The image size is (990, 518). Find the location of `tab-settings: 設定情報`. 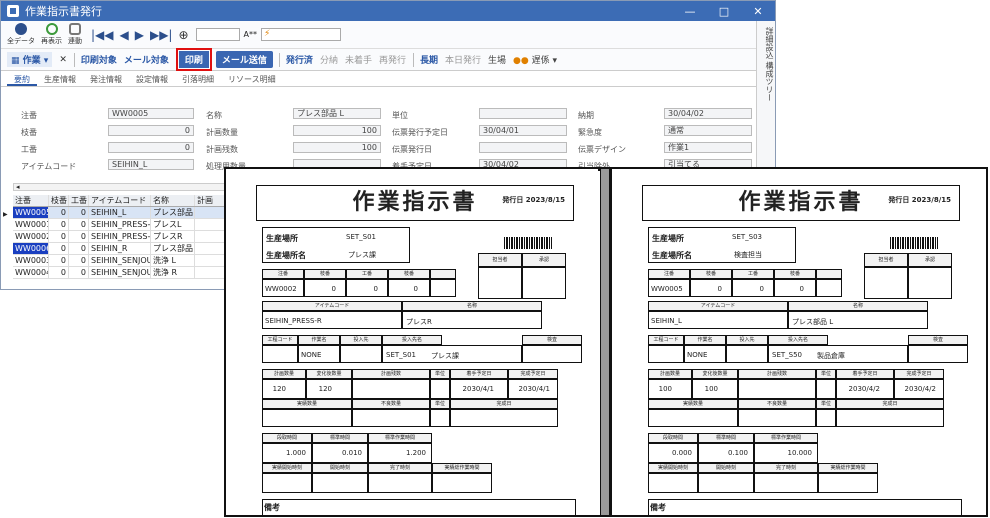

tab-settings: 設定情報 is located at coordinates (152, 78).